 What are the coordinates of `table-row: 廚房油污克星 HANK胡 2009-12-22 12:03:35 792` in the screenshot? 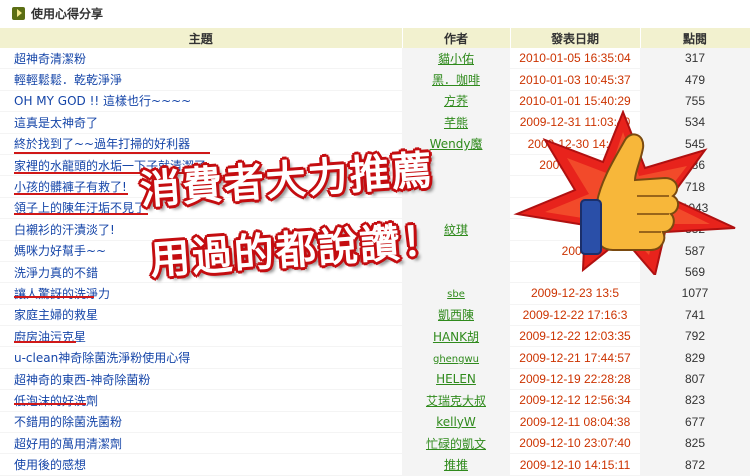 It's located at (375, 336).